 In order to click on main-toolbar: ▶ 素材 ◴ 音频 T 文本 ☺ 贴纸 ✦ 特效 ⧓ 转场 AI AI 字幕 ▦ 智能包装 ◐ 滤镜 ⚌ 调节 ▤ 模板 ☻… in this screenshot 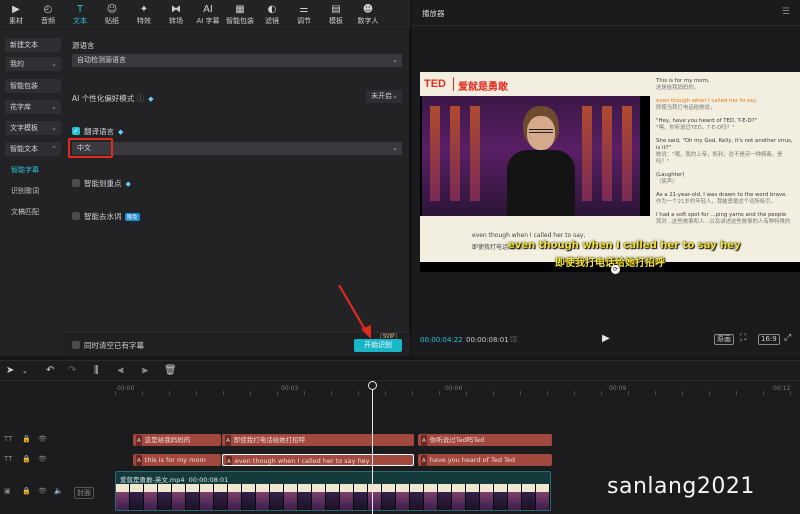, I will do `click(205, 15)`.